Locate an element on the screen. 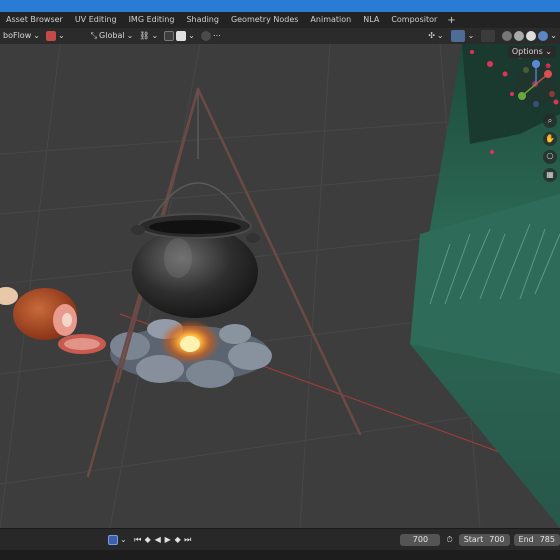  mode-label: boFlow is located at coordinates (17, 35).